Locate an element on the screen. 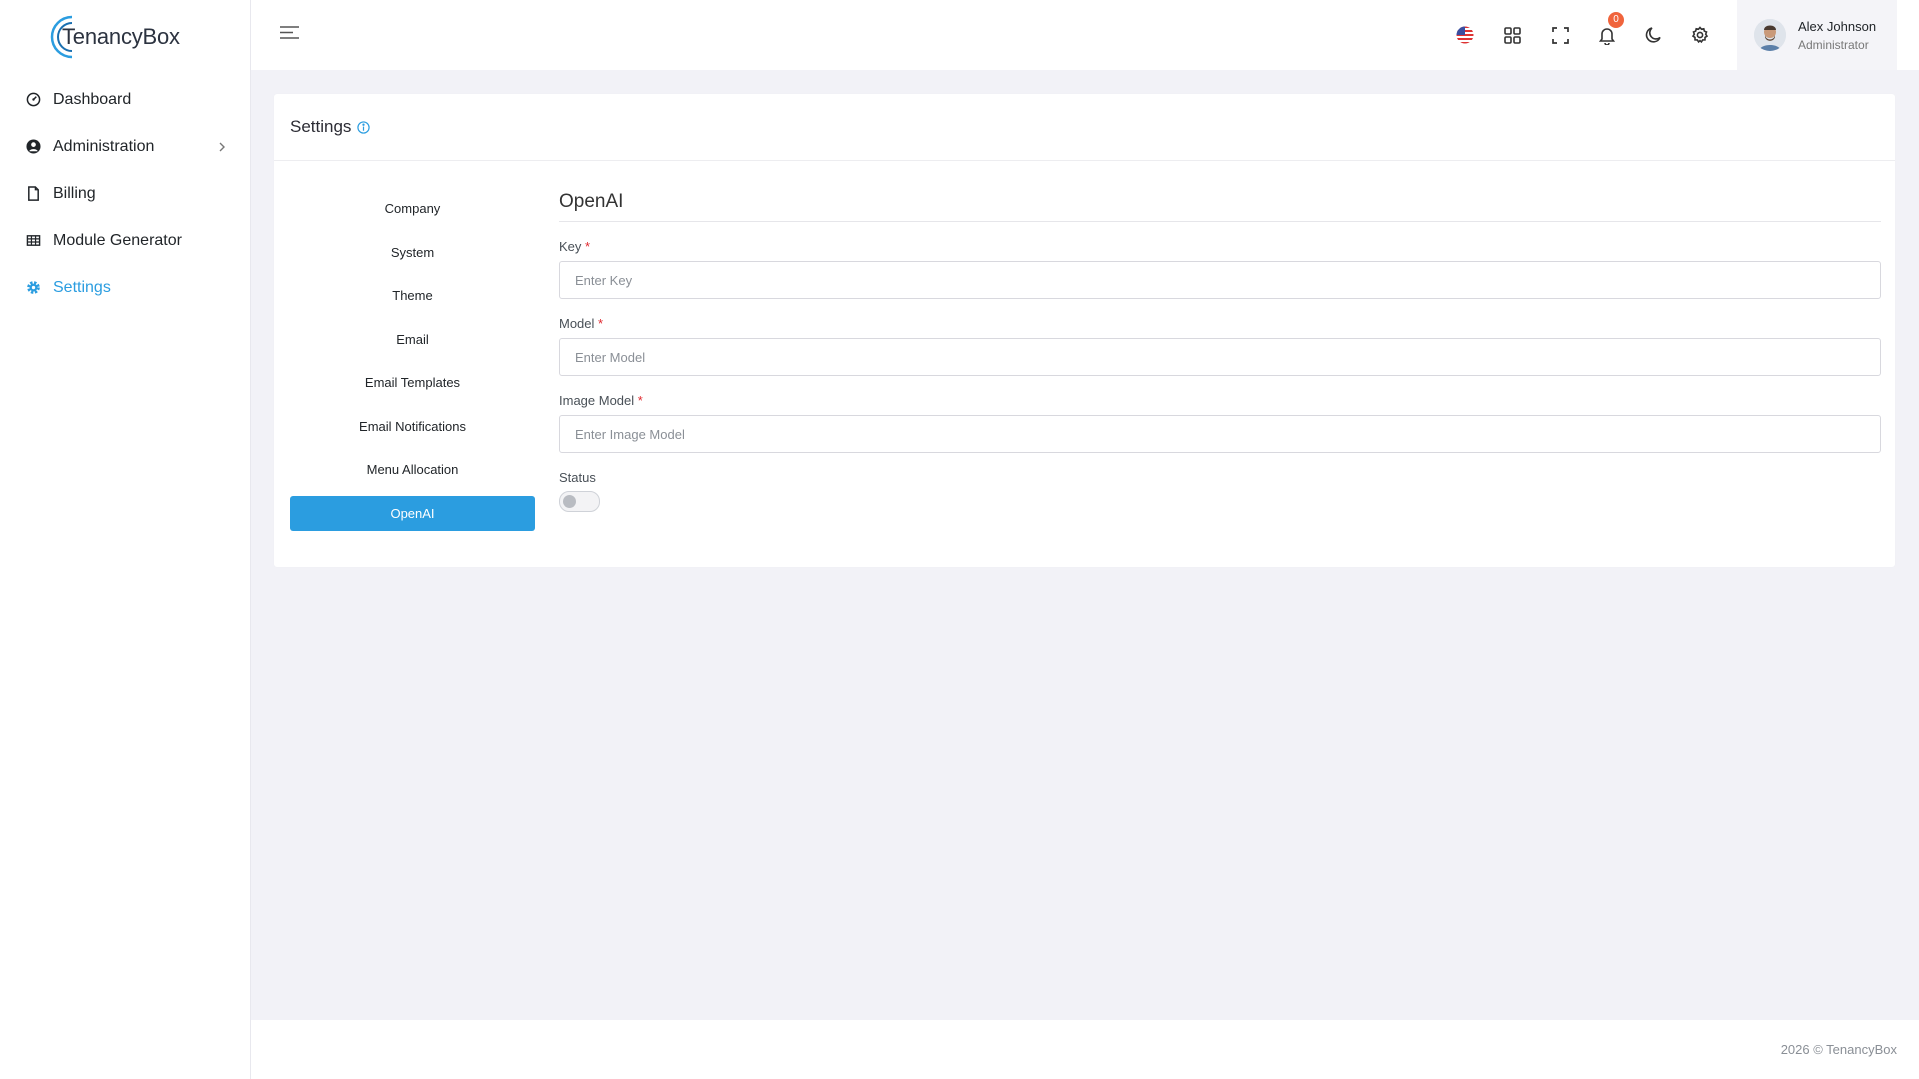  file-icon is located at coordinates (33, 193).